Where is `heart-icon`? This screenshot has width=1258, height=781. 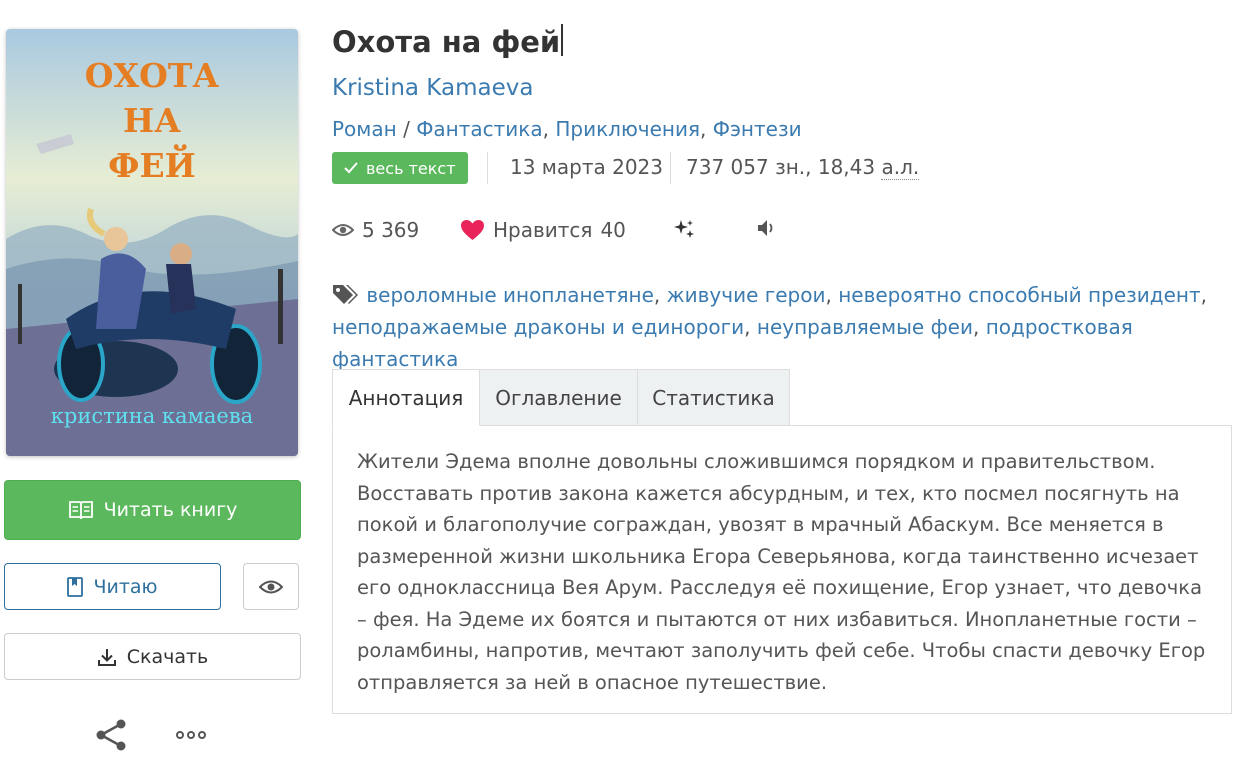
heart-icon is located at coordinates (472, 230).